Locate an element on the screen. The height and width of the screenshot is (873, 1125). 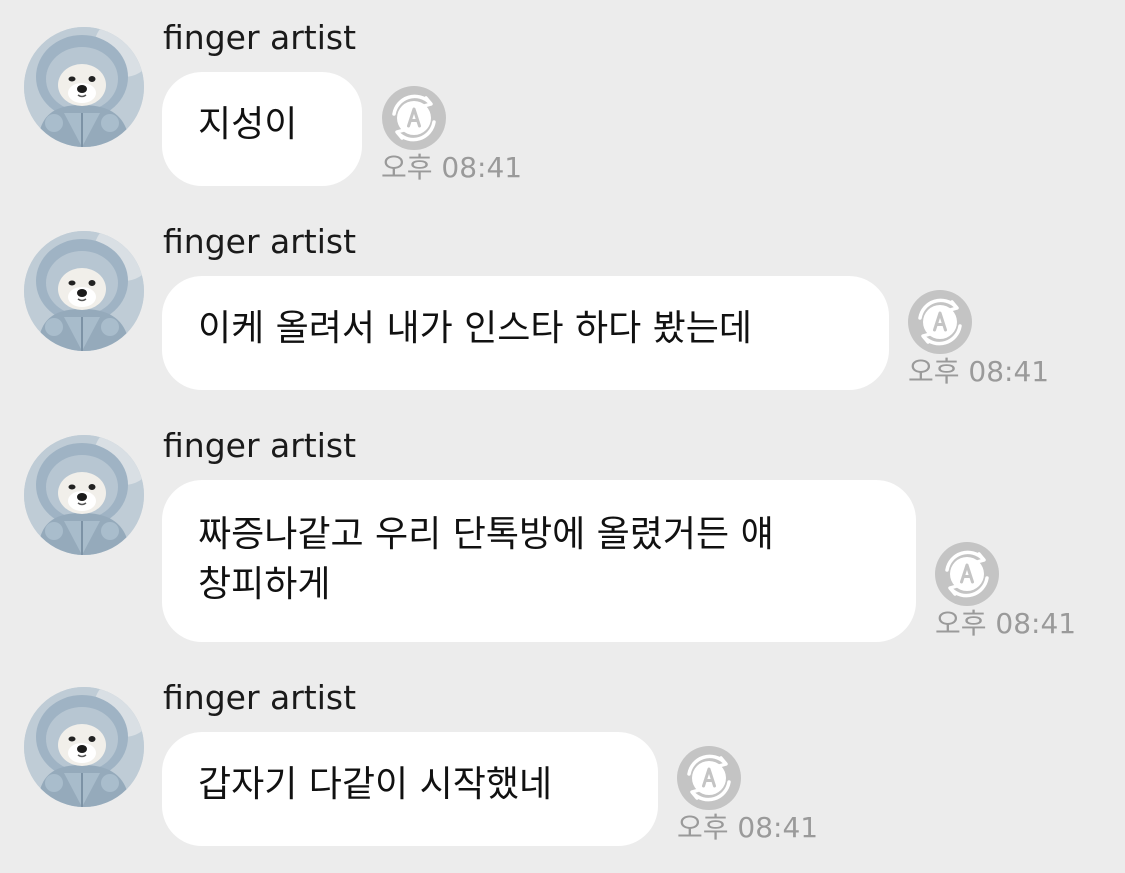
message-text-line: 창피하게 is located at coordinates (264, 584).